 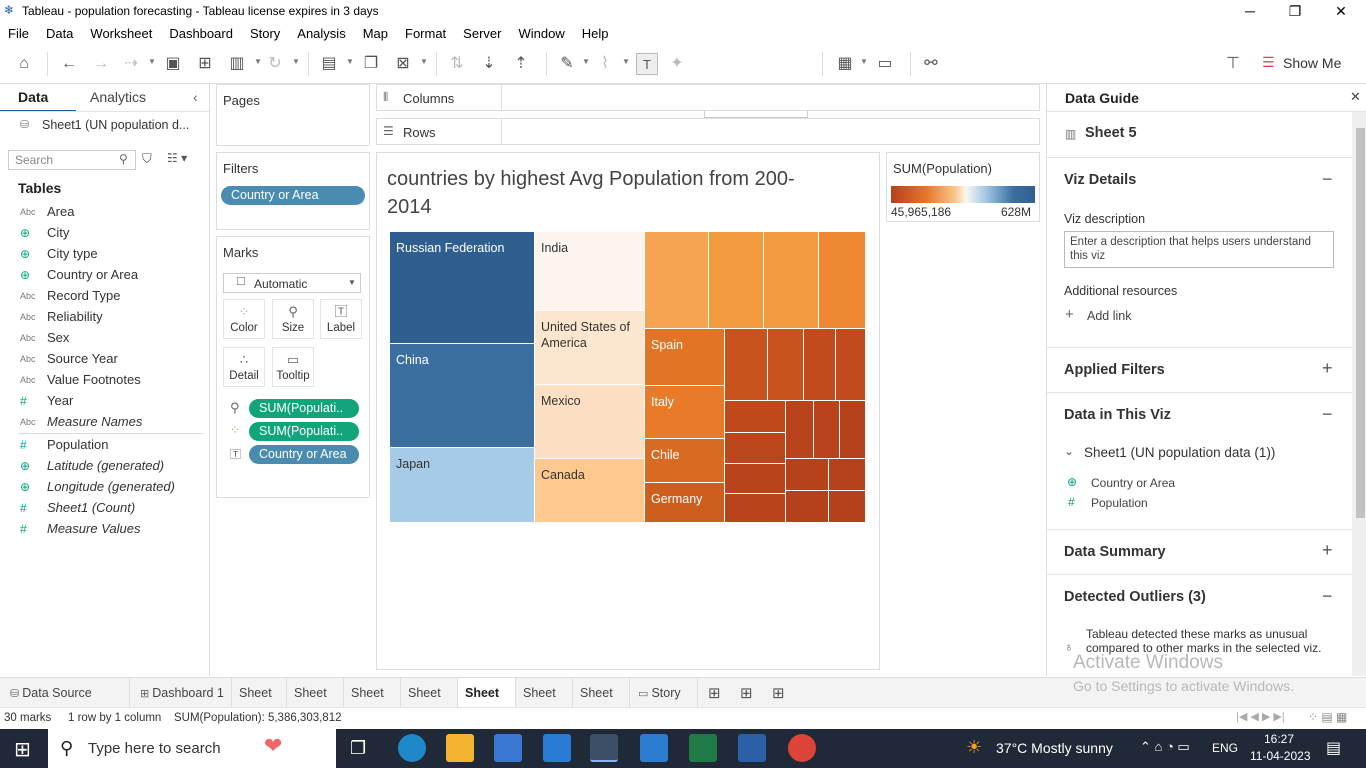 I want to click on clear-sheet-icon: ⊠, so click(x=403, y=64).